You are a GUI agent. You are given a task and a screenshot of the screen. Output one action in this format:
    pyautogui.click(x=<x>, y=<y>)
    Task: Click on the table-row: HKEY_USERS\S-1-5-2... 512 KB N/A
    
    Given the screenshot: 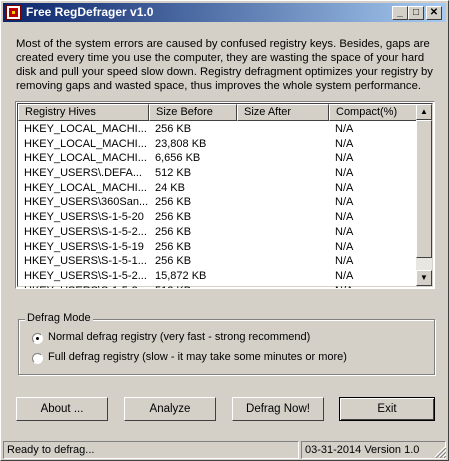 What is the action you would take?
    pyautogui.click(x=218, y=286)
    